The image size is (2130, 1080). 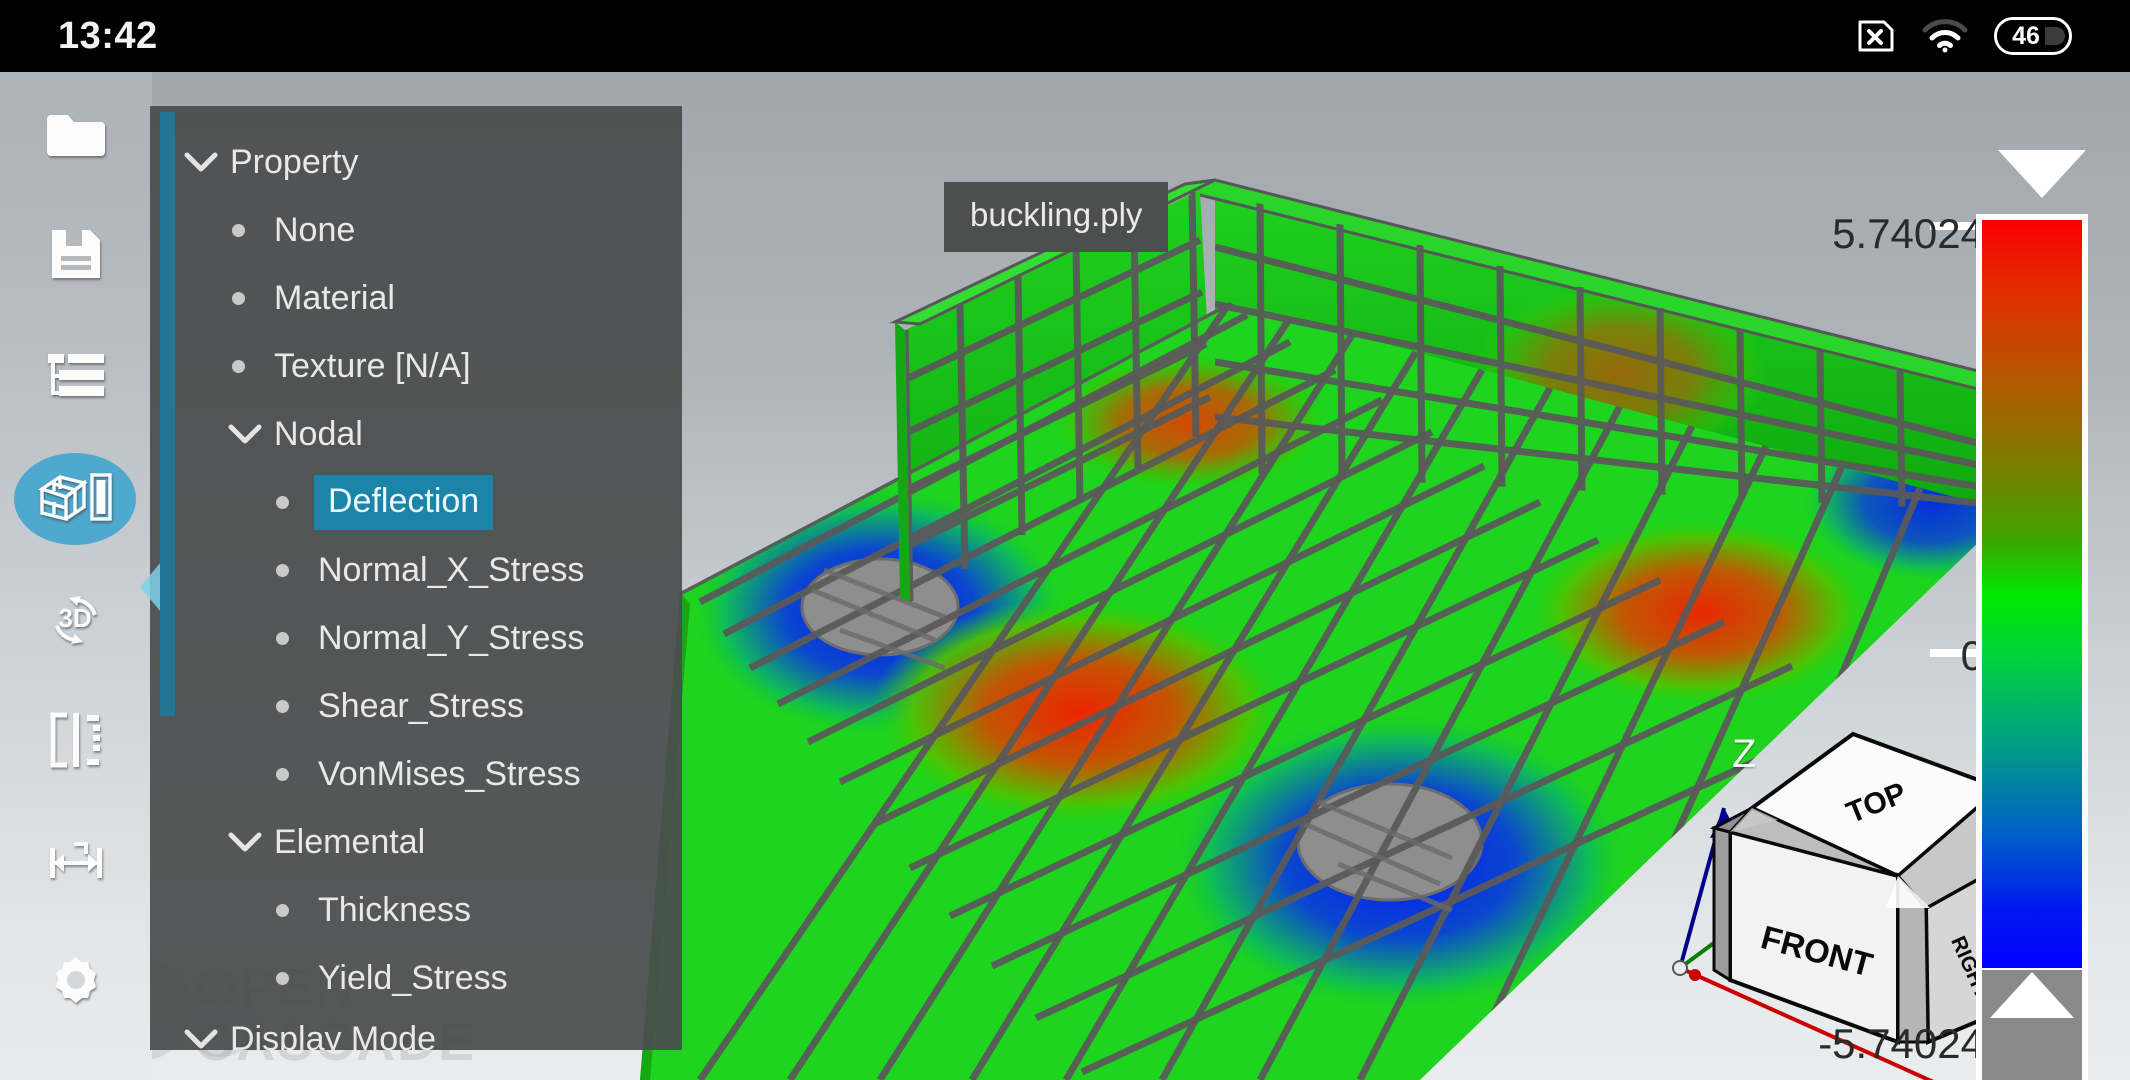 What do you see at coordinates (315, 229) in the screenshot?
I see `tree-node-label: None` at bounding box center [315, 229].